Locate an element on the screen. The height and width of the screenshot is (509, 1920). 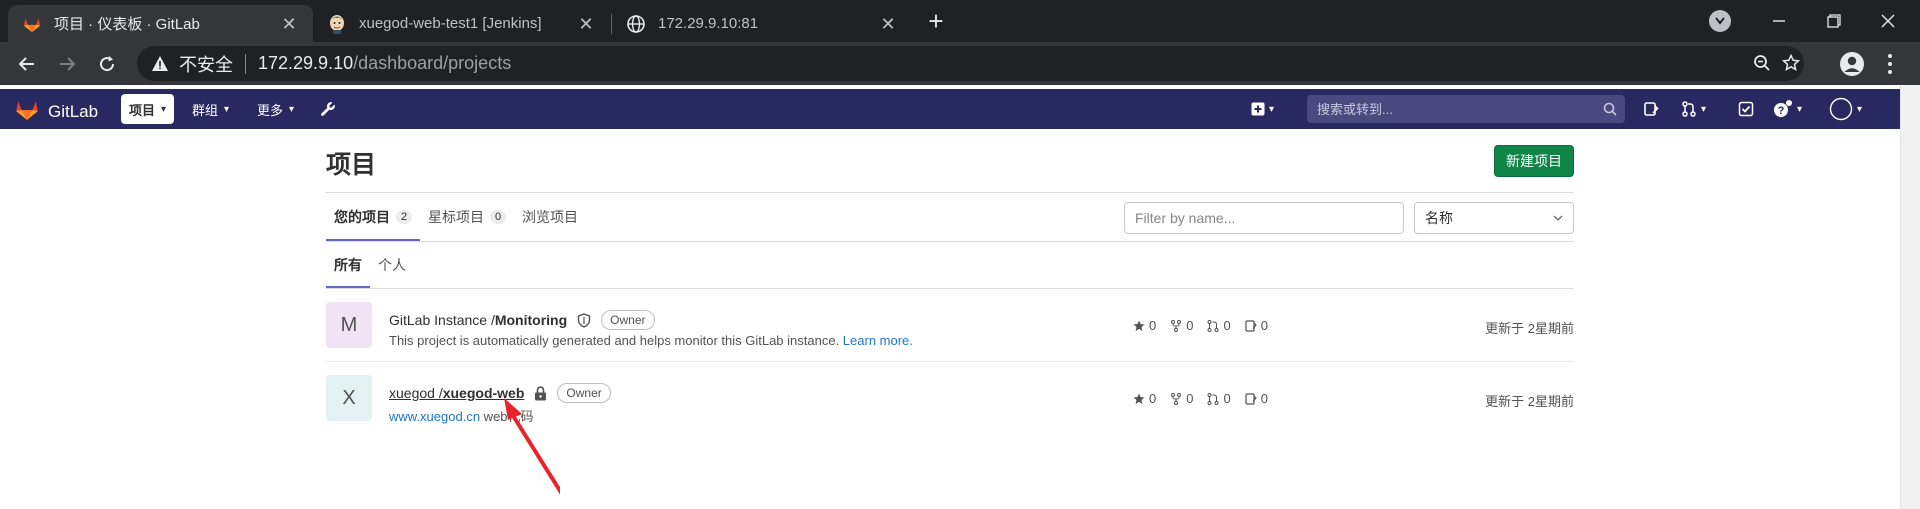
menu-more: 更多 ▾ is located at coordinates (275, 109).